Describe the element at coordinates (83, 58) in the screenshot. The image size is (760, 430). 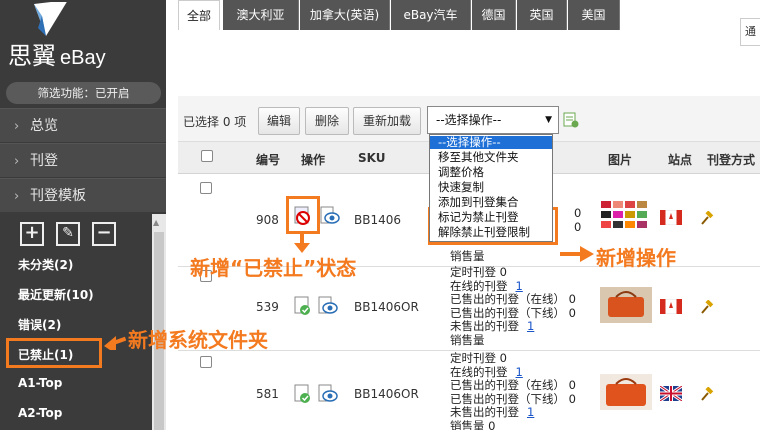
I see `brand-suffix: eBay` at that location.